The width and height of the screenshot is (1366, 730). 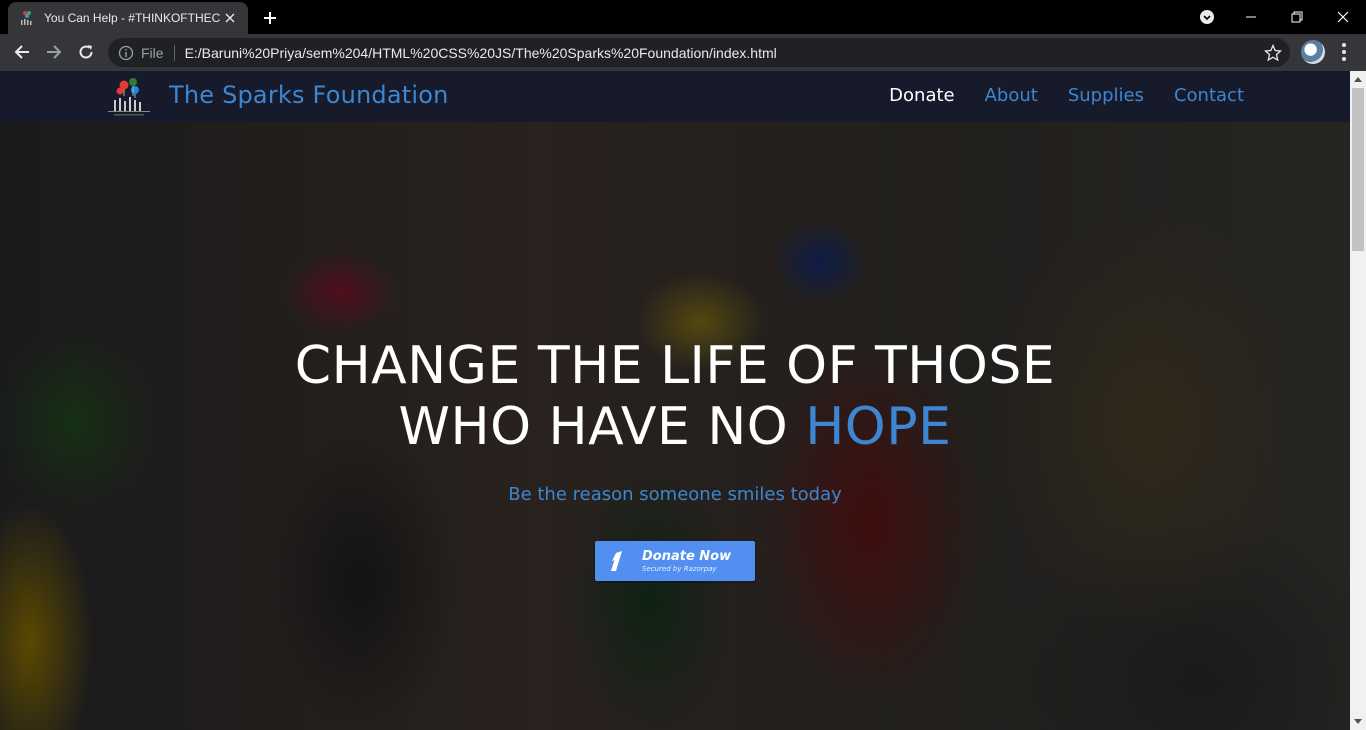 I want to click on headline-line-2: WHO HAVE NO, so click(x=602, y=427).